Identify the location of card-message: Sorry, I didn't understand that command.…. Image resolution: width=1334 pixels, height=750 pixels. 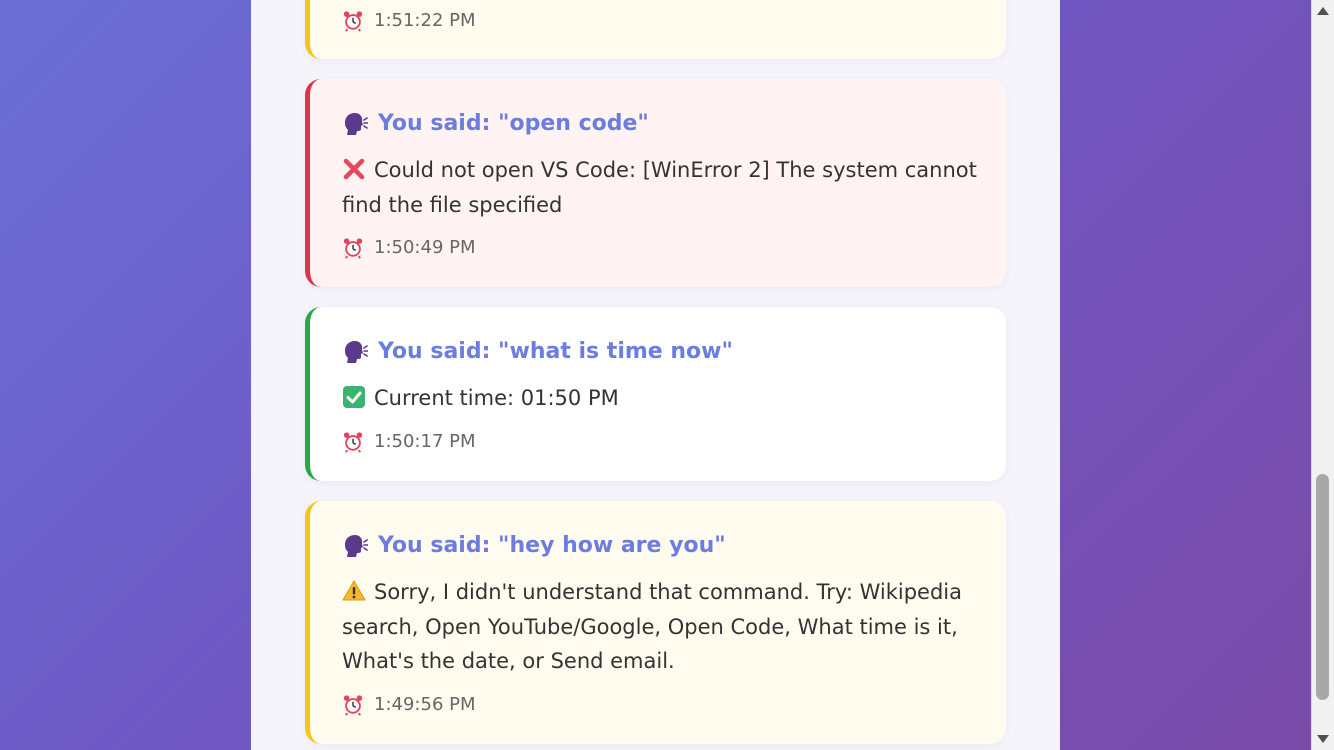
(664, 627).